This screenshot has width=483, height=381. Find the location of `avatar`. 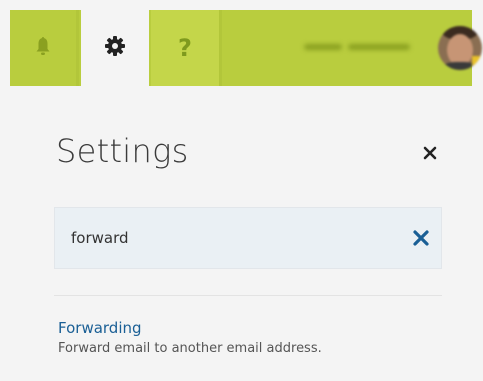

avatar is located at coordinates (460, 48).